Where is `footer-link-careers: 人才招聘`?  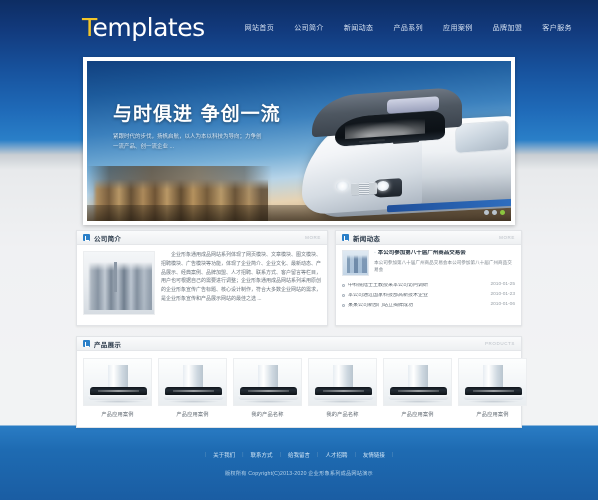
footer-link-careers: 人才招聘 is located at coordinates (336, 455).